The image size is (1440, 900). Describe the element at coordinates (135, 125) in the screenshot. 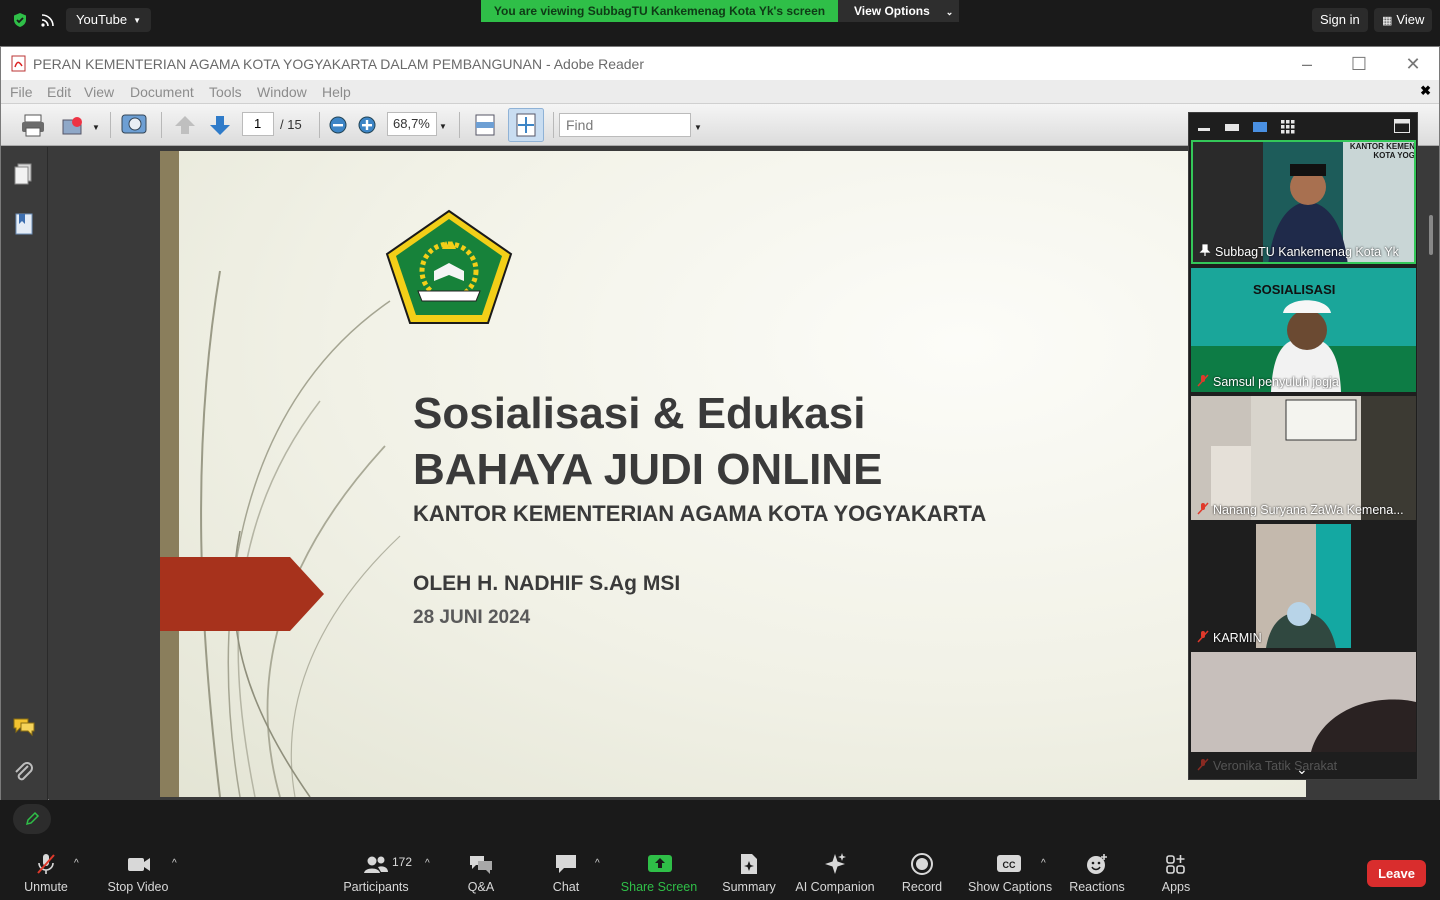

I see `collaborate-icon` at that location.